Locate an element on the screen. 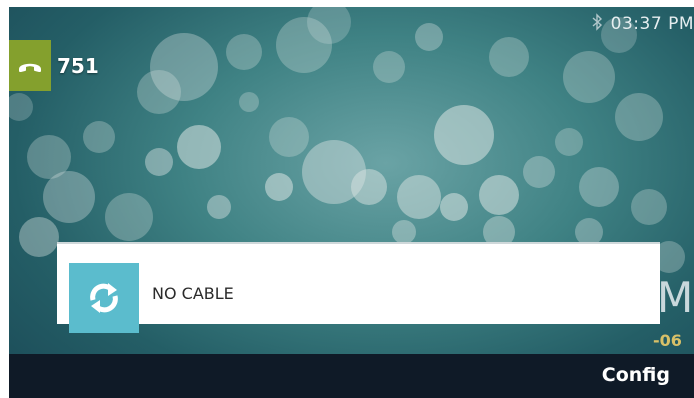 This screenshot has height=398, width=694. phone-handset-icon is located at coordinates (30, 65).